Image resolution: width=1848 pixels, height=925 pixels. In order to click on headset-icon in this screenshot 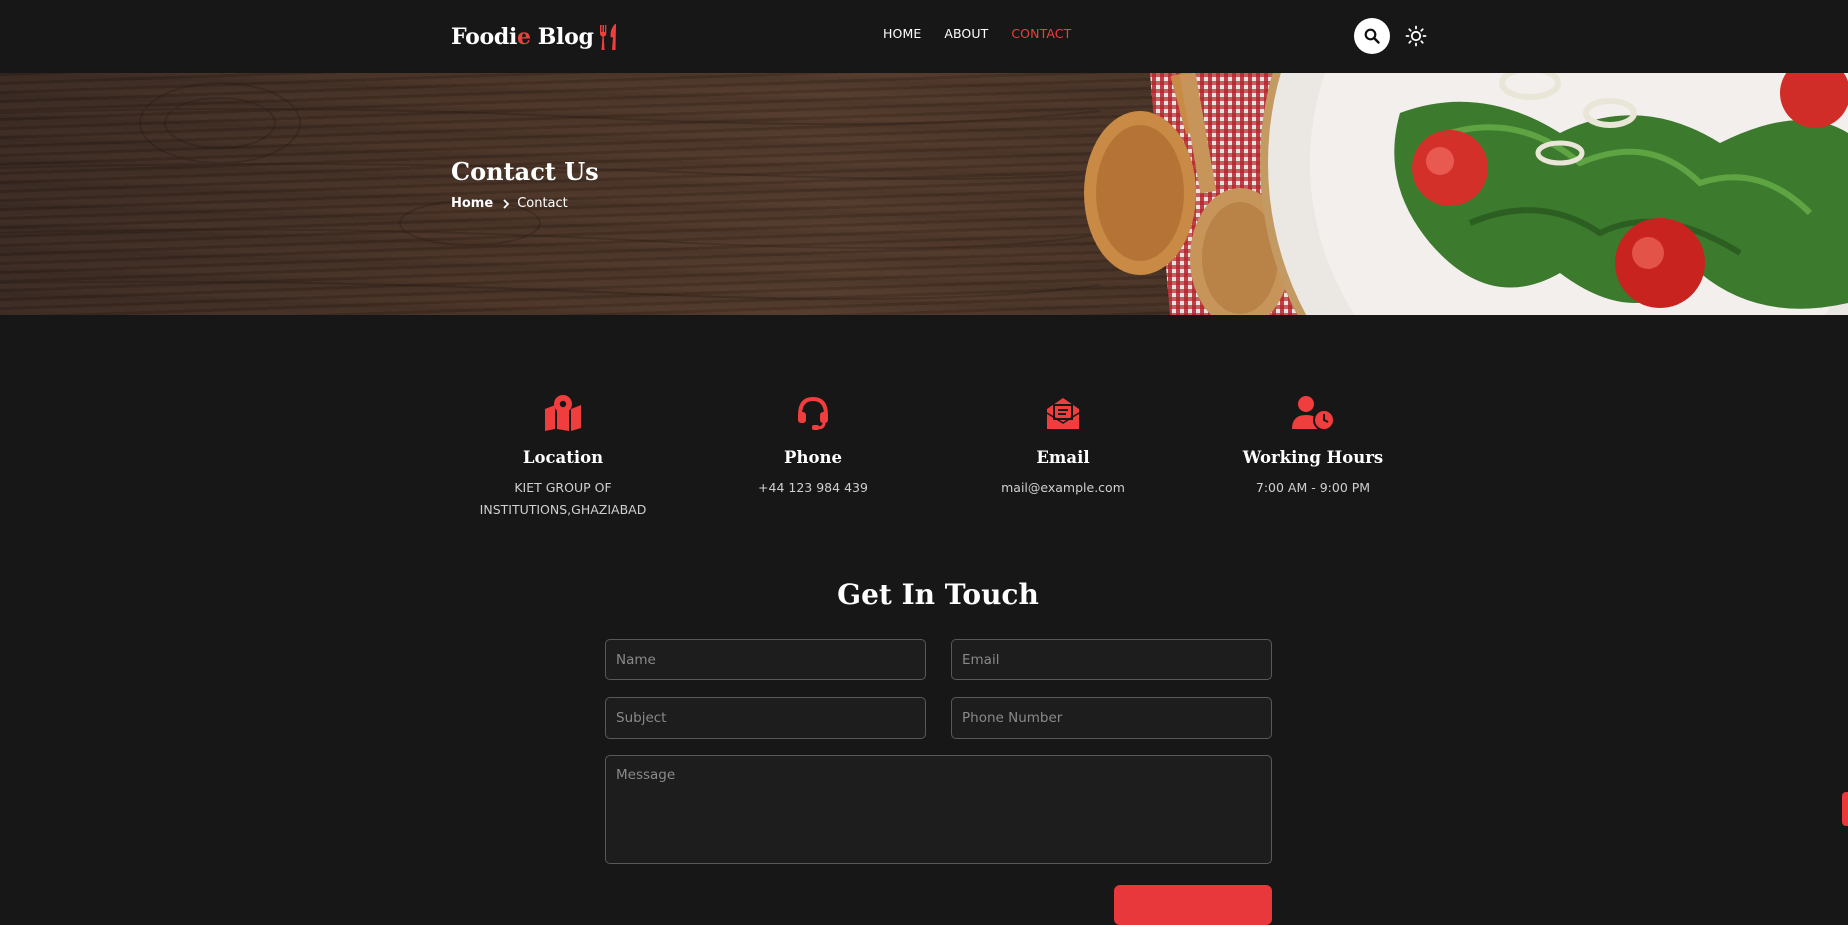, I will do `click(813, 413)`.